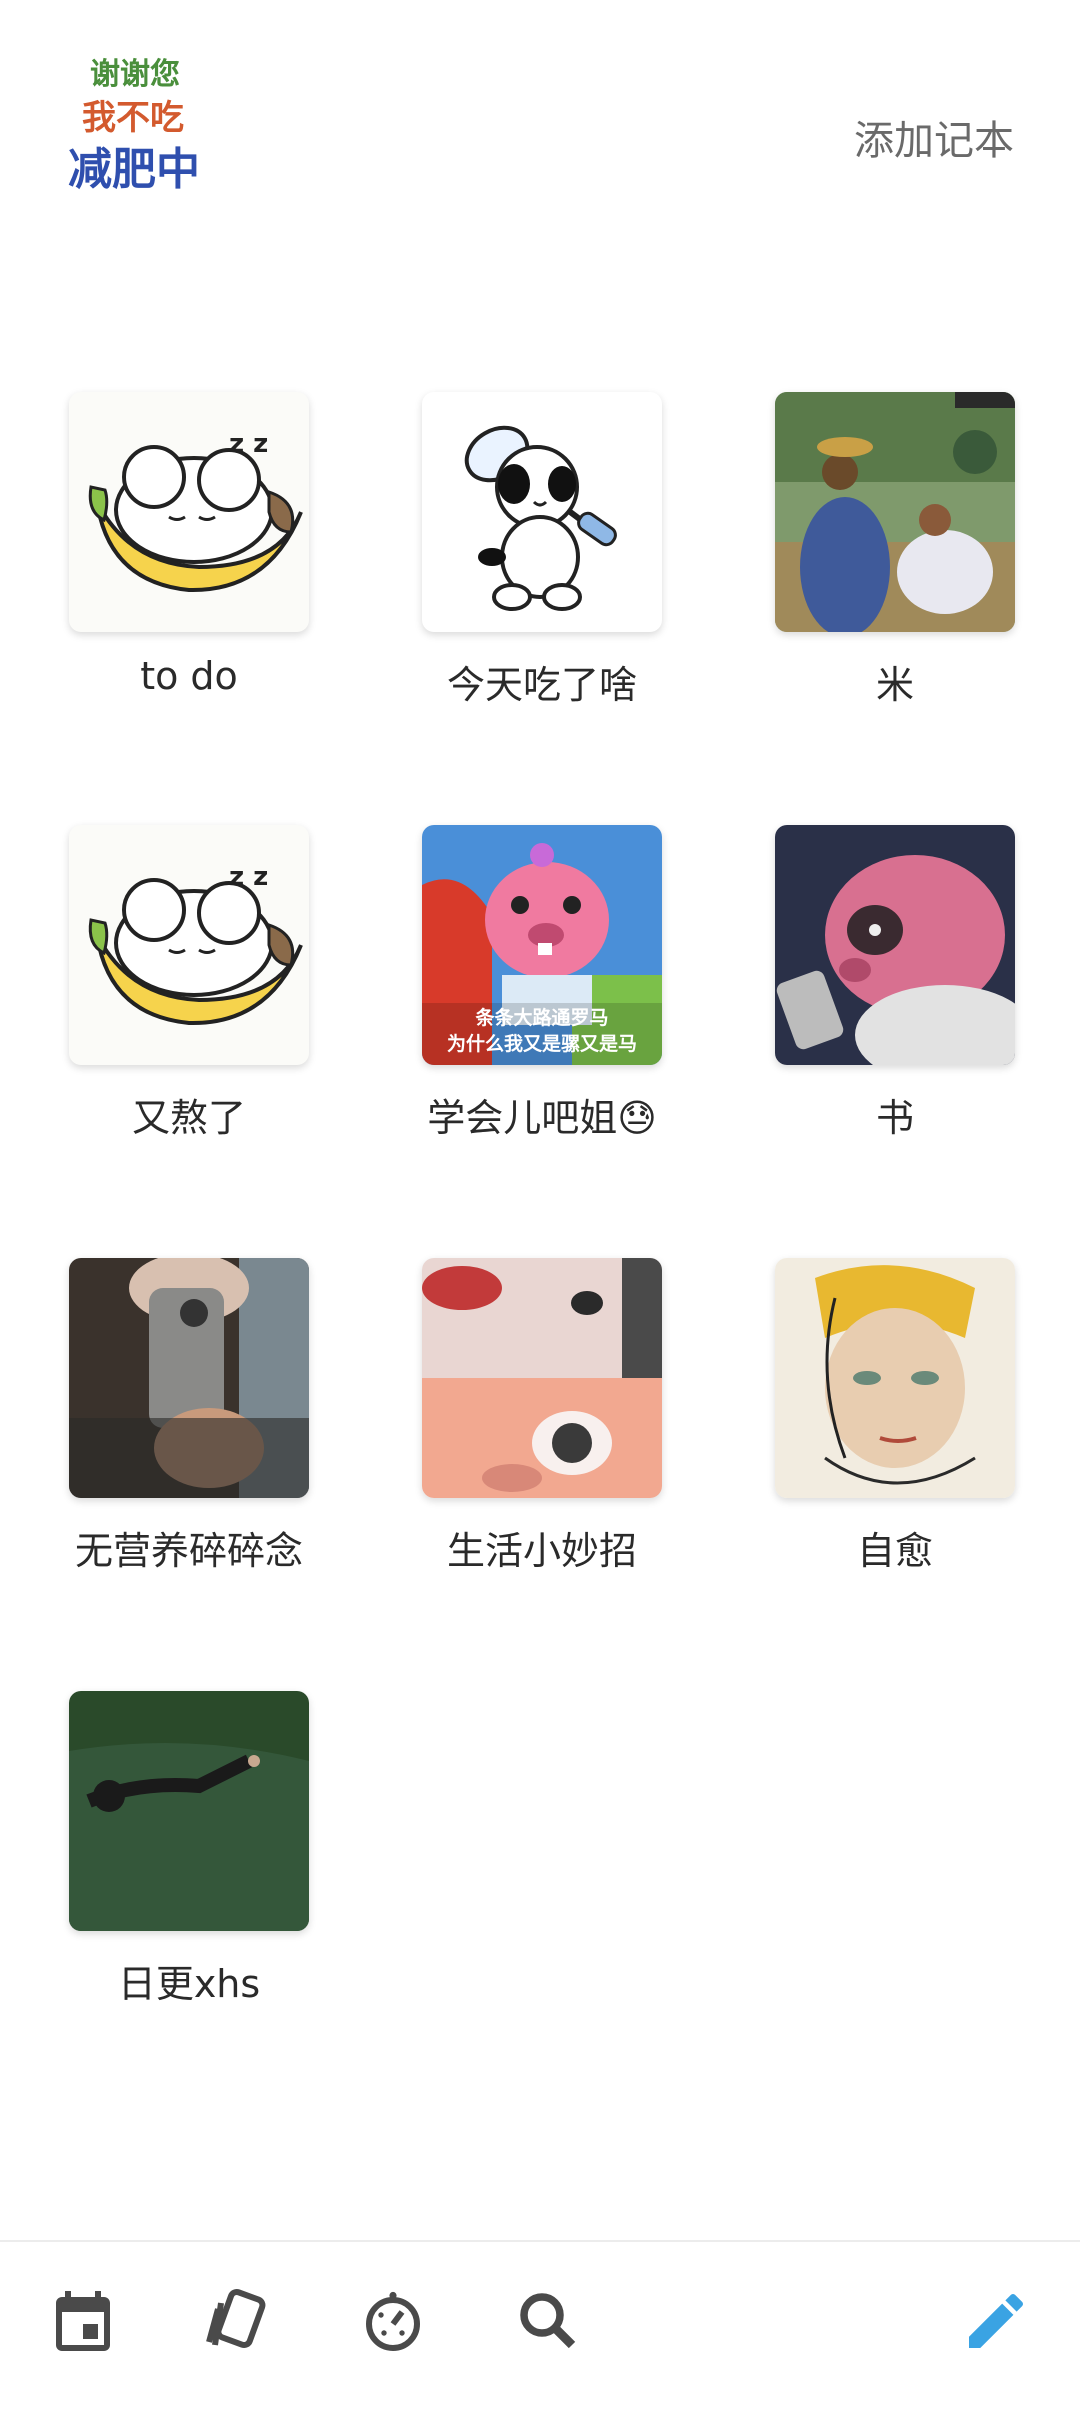  Describe the element at coordinates (541, 1044) in the screenshot. I see `thumbnail-caption: 为什么我又是骡又是马` at that location.